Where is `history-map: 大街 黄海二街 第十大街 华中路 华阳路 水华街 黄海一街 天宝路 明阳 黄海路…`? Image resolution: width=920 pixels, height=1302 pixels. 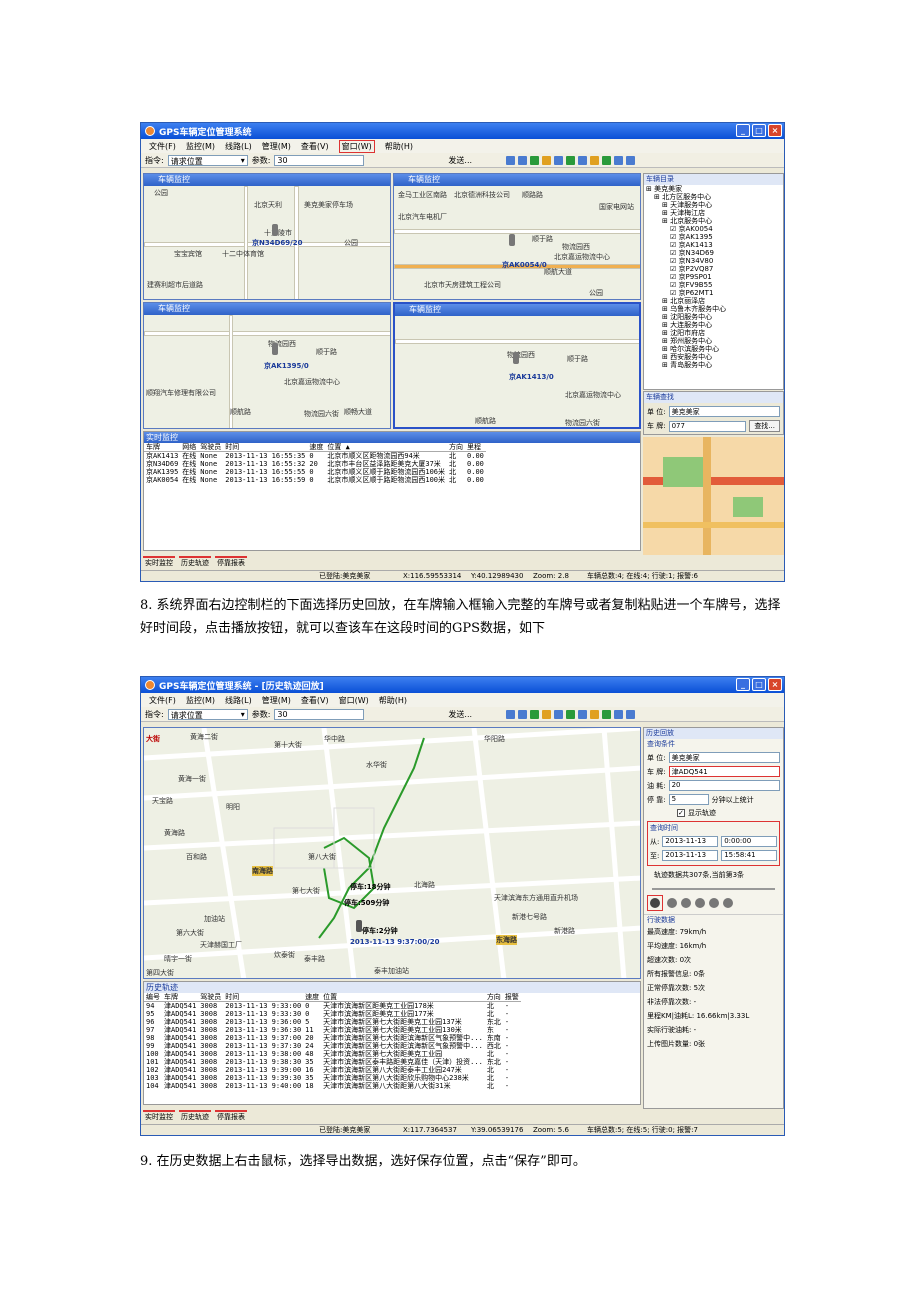 history-map: 大街 黄海二街 第十大街 华中路 华阳路 水华街 黄海一街 天宝路 明阳 黄海路… is located at coordinates (392, 853).